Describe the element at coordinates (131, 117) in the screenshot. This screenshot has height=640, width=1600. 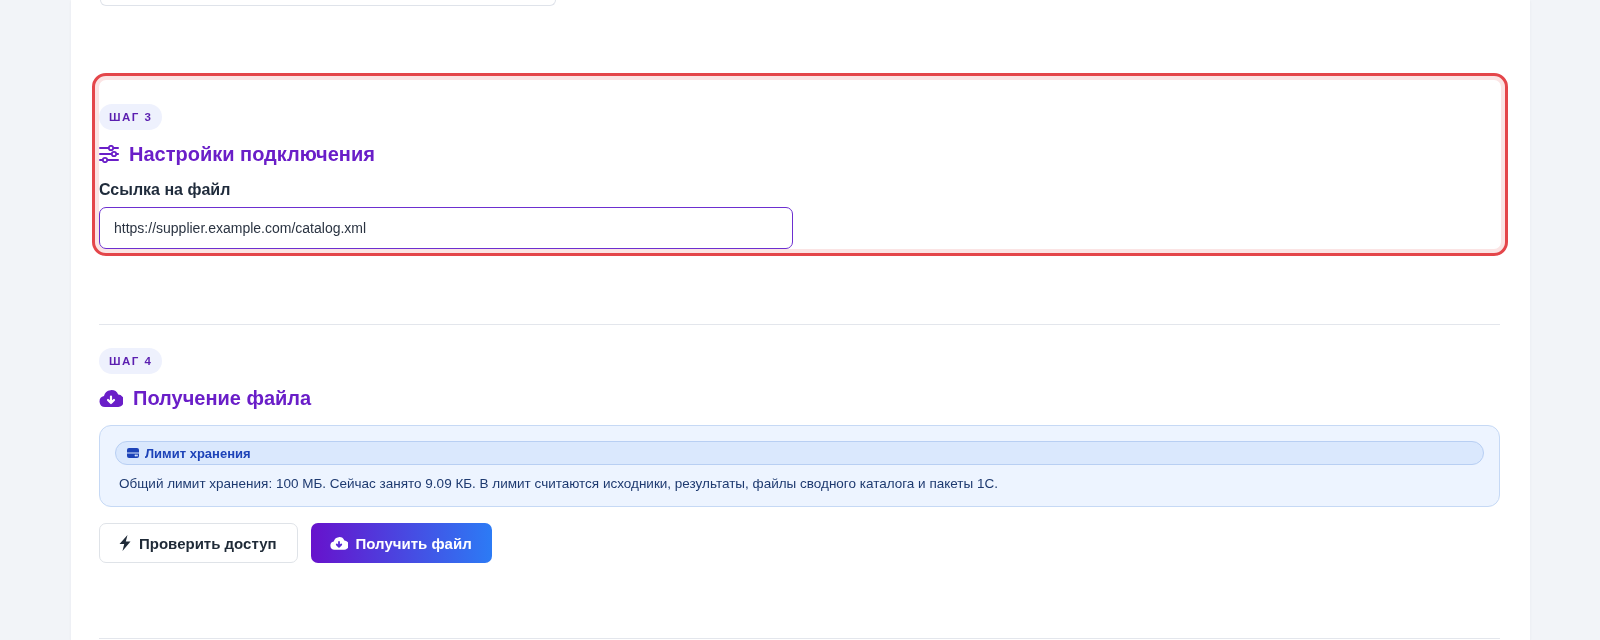
I see `step-badge: ШАГ 3` at that location.